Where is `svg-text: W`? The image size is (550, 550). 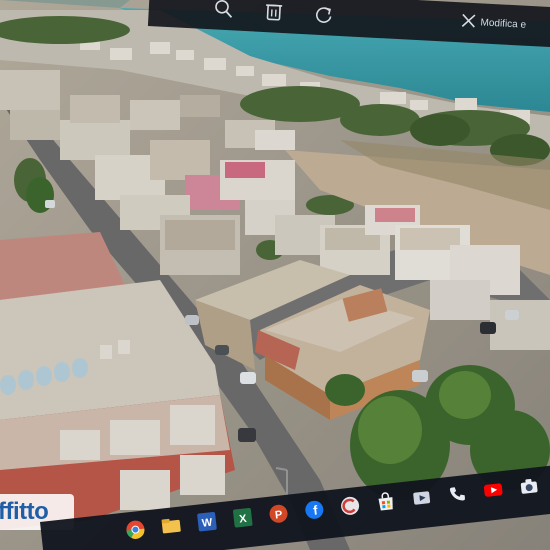 svg-text: W is located at coordinates (207, 523).